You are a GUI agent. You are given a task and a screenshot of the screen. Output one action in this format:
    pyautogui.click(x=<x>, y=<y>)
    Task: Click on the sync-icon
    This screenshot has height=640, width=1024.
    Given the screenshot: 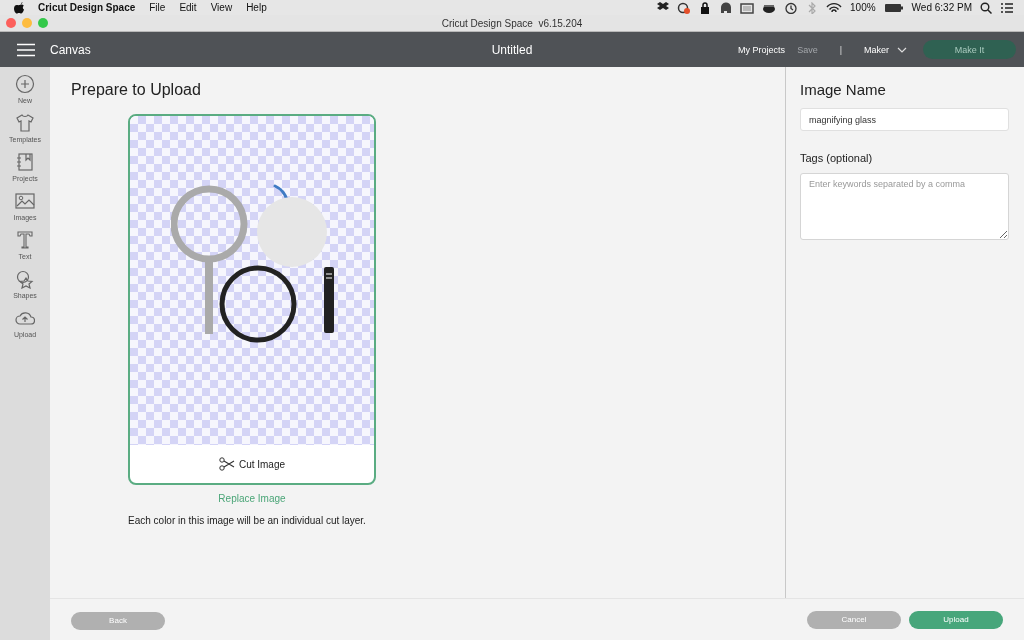 What is the action you would take?
    pyautogui.click(x=684, y=7)
    